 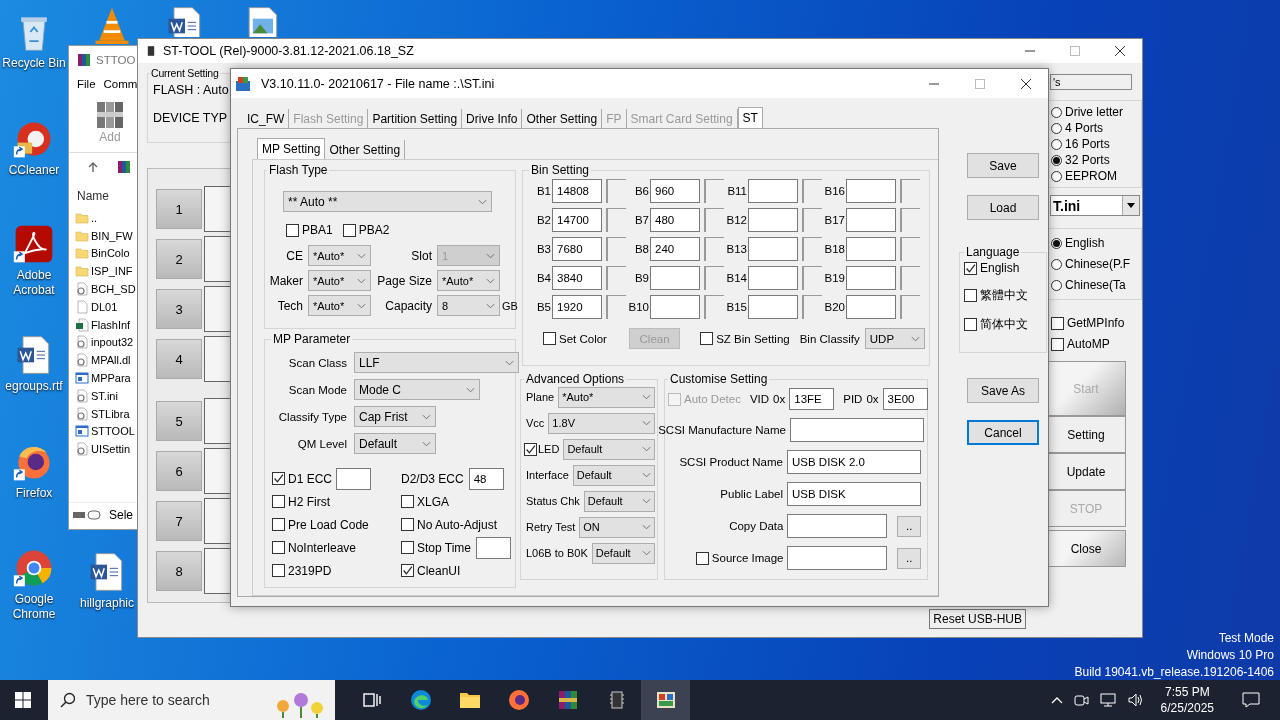 I want to click on file-name: inpout32, so click(x=112, y=342).